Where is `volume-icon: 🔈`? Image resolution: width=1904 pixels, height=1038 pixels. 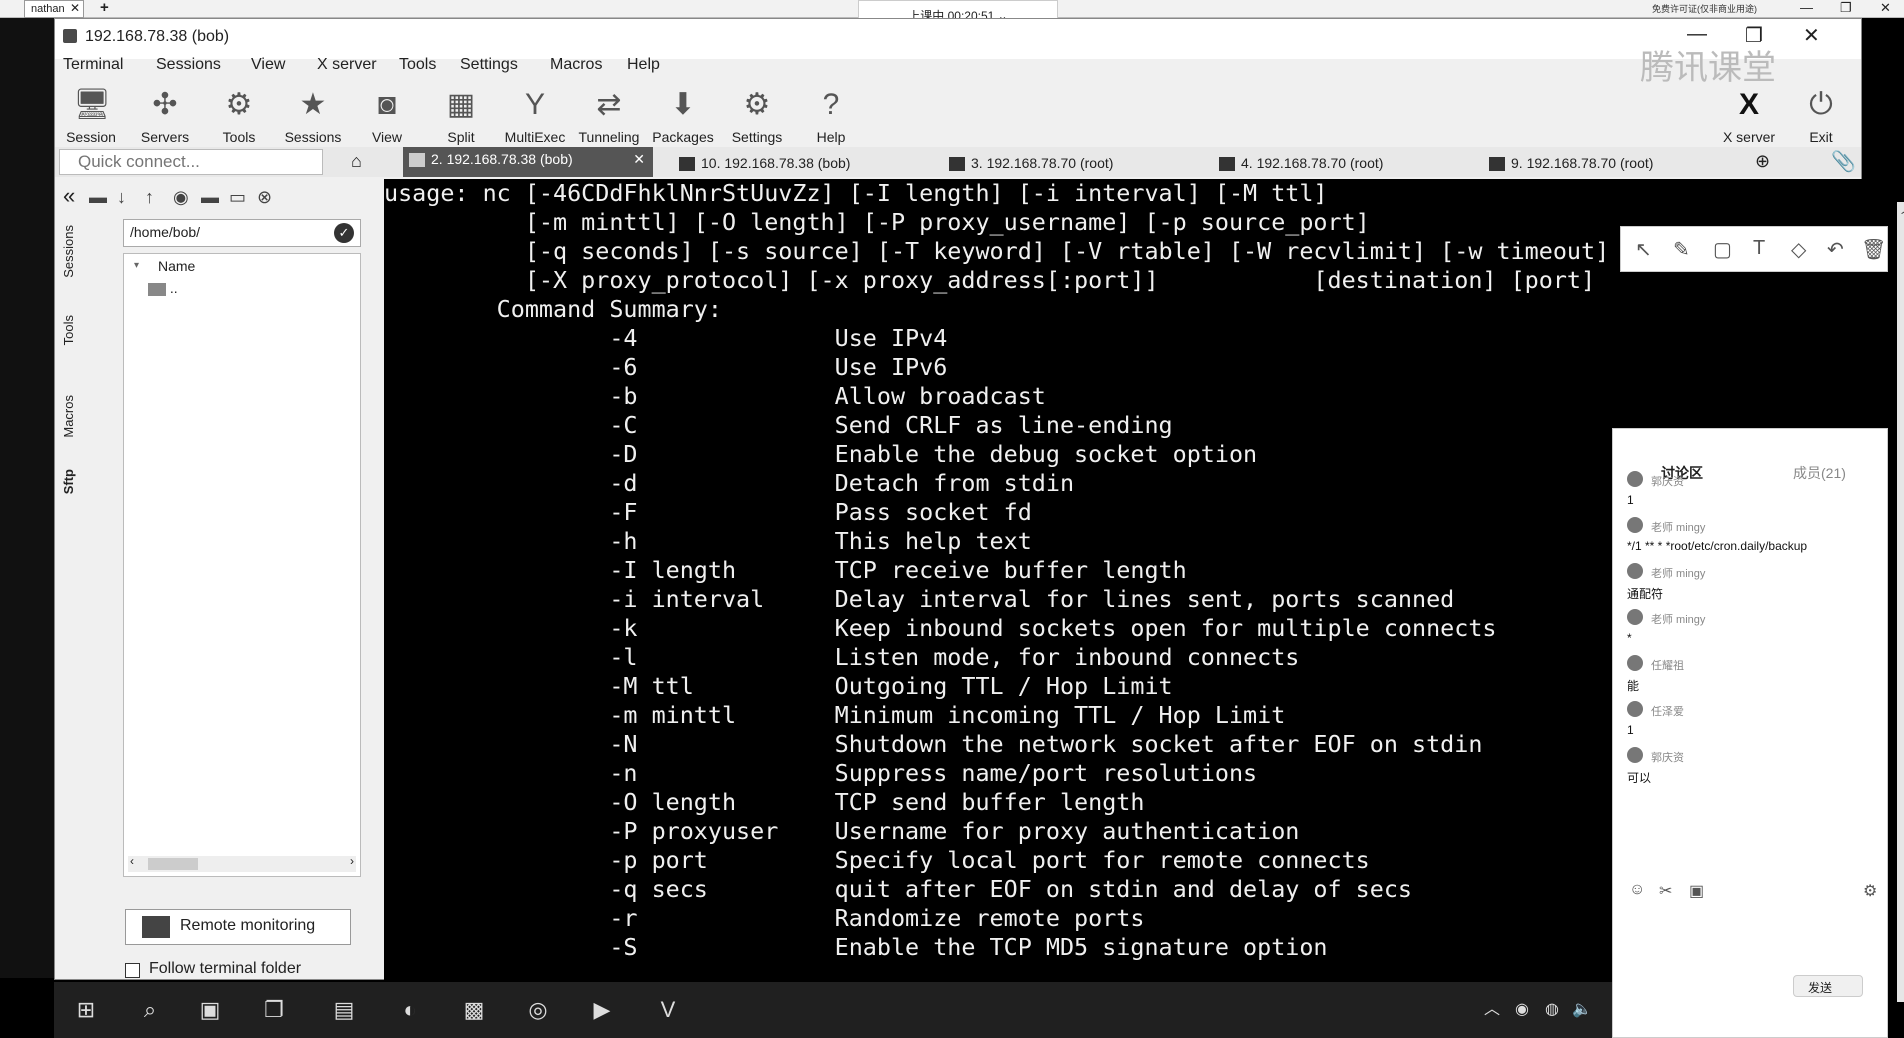
volume-icon: 🔈 is located at coordinates (1582, 1010).